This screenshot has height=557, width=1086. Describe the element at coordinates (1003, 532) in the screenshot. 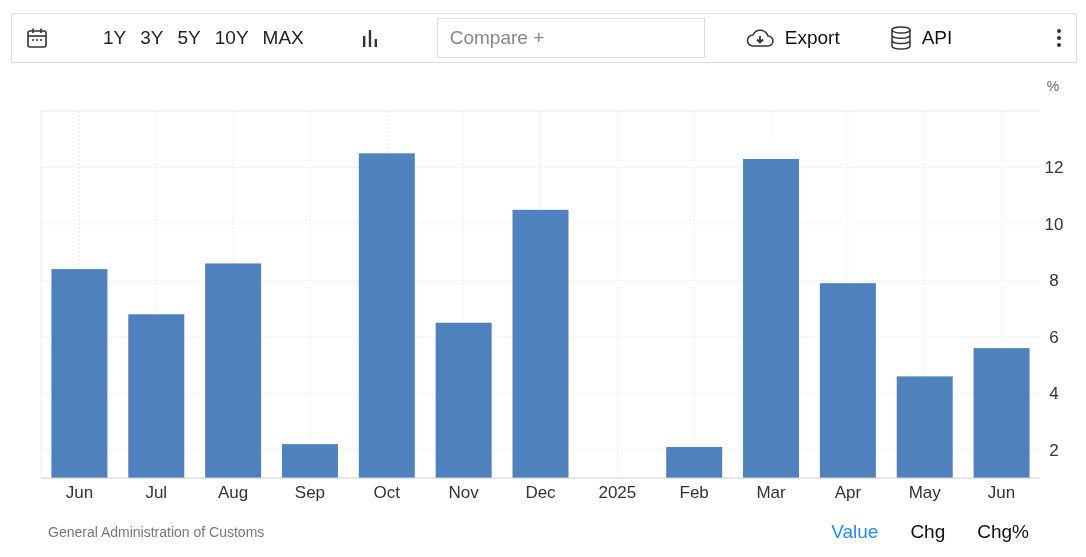

I see `view-tab: Chg%` at that location.